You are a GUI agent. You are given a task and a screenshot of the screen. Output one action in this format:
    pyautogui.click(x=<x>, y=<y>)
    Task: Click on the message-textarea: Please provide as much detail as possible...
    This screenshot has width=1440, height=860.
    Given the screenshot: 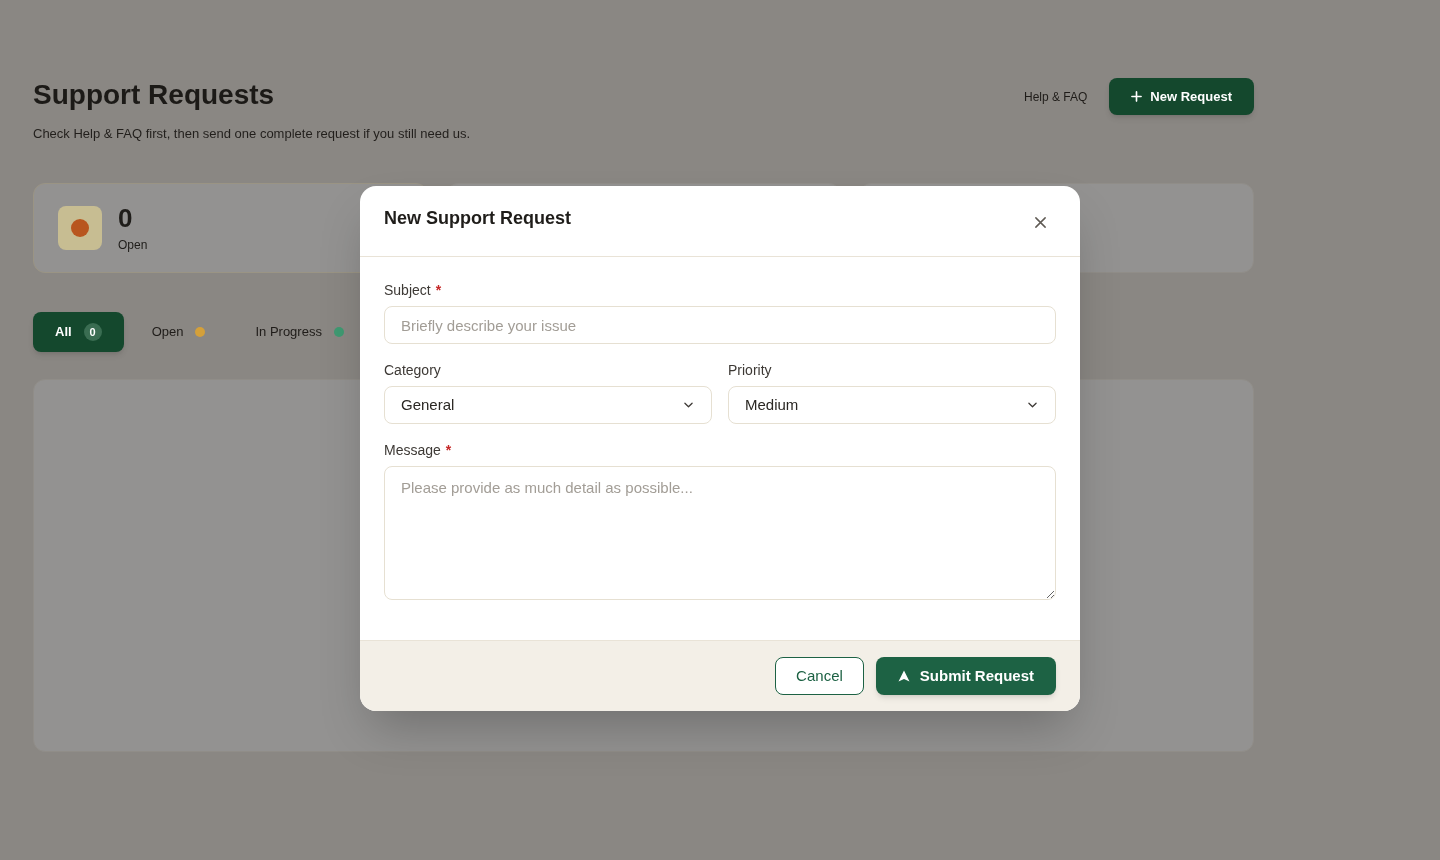 What is the action you would take?
    pyautogui.click(x=720, y=533)
    